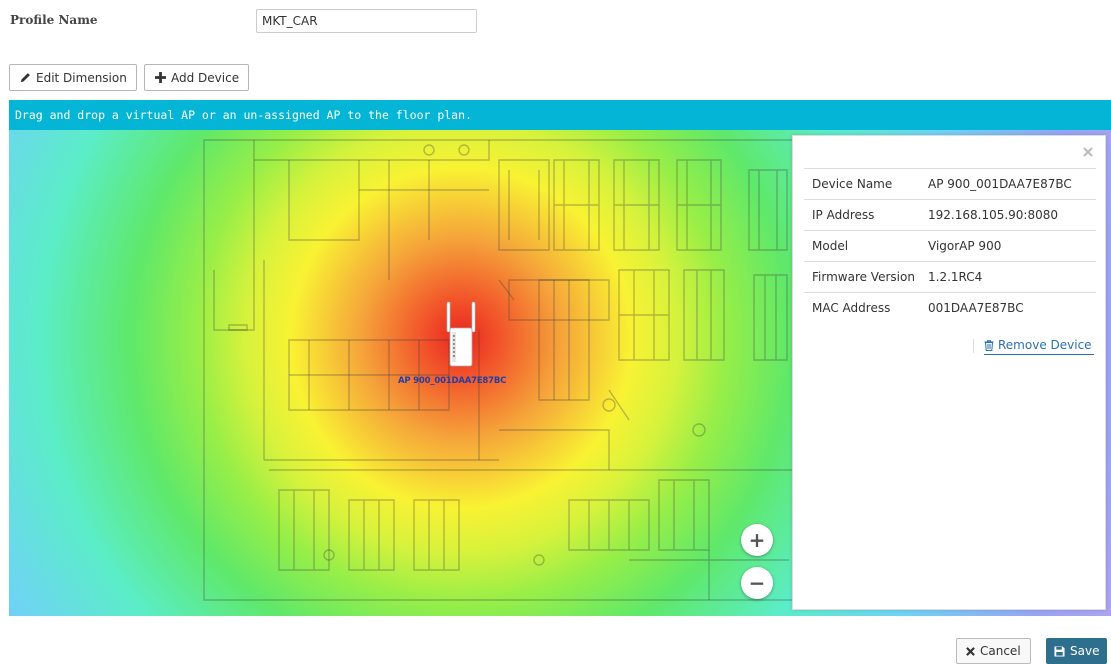  Describe the element at coordinates (1008, 184) in the screenshot. I see `device-name-value: AP 900_001DAA7E87BC` at that location.